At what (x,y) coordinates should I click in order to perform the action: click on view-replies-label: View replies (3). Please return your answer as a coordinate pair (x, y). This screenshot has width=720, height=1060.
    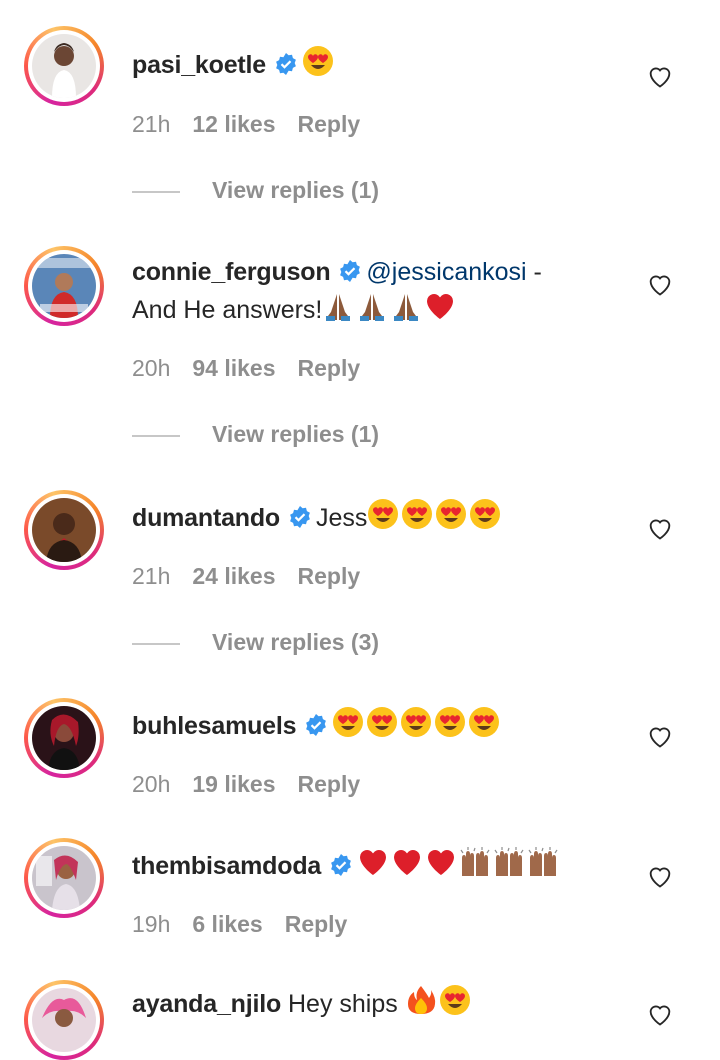
    Looking at the image, I should click on (296, 642).